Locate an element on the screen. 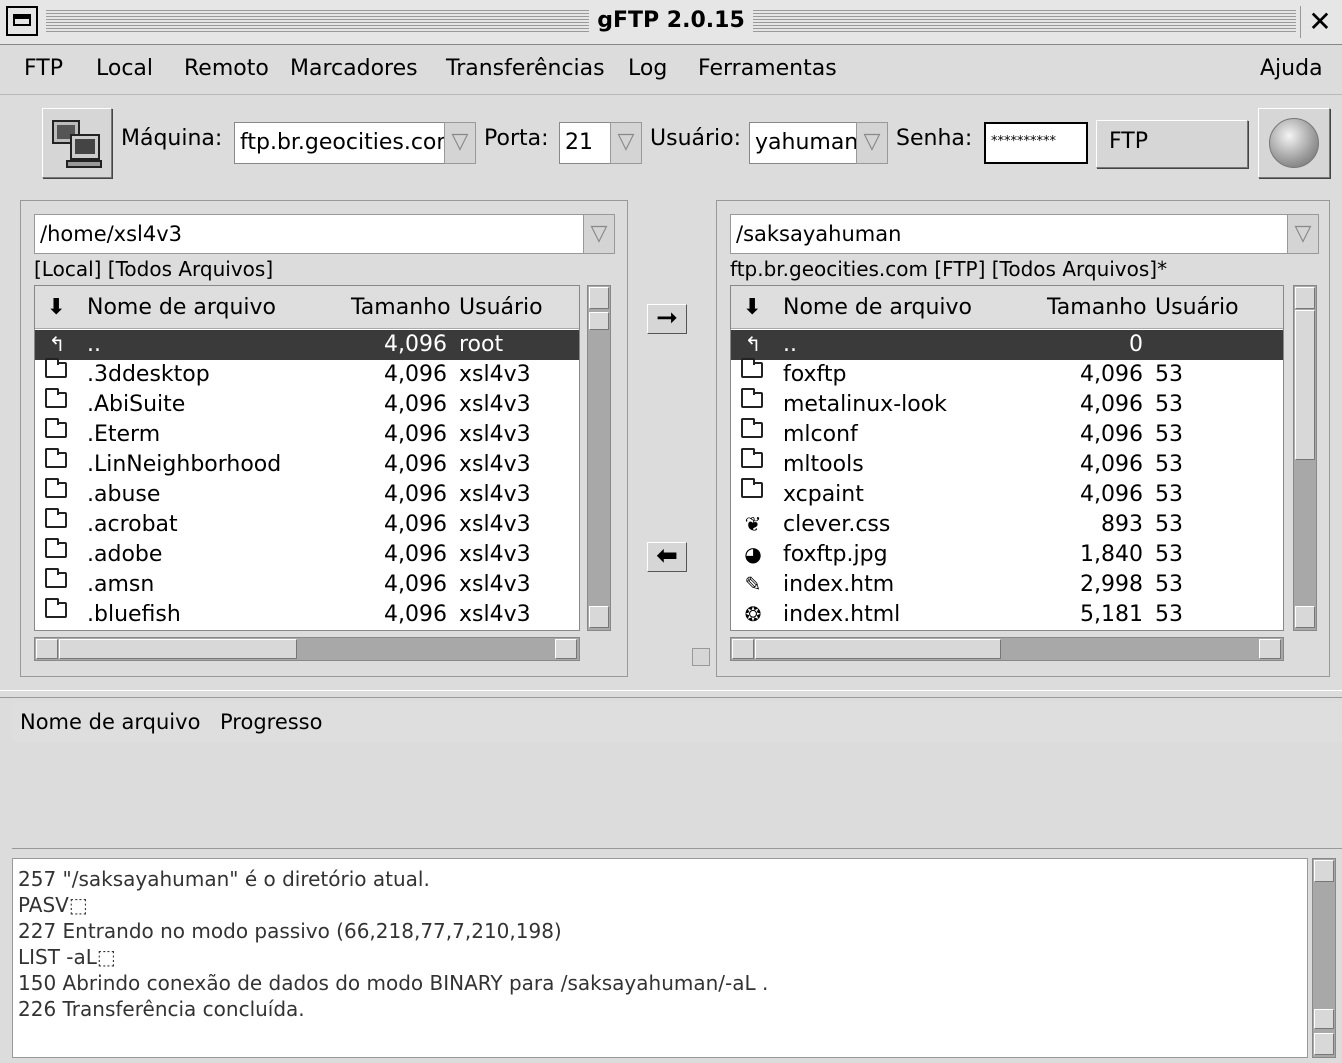 The height and width of the screenshot is (1063, 1342). user-value: yahuman is located at coordinates (807, 142).